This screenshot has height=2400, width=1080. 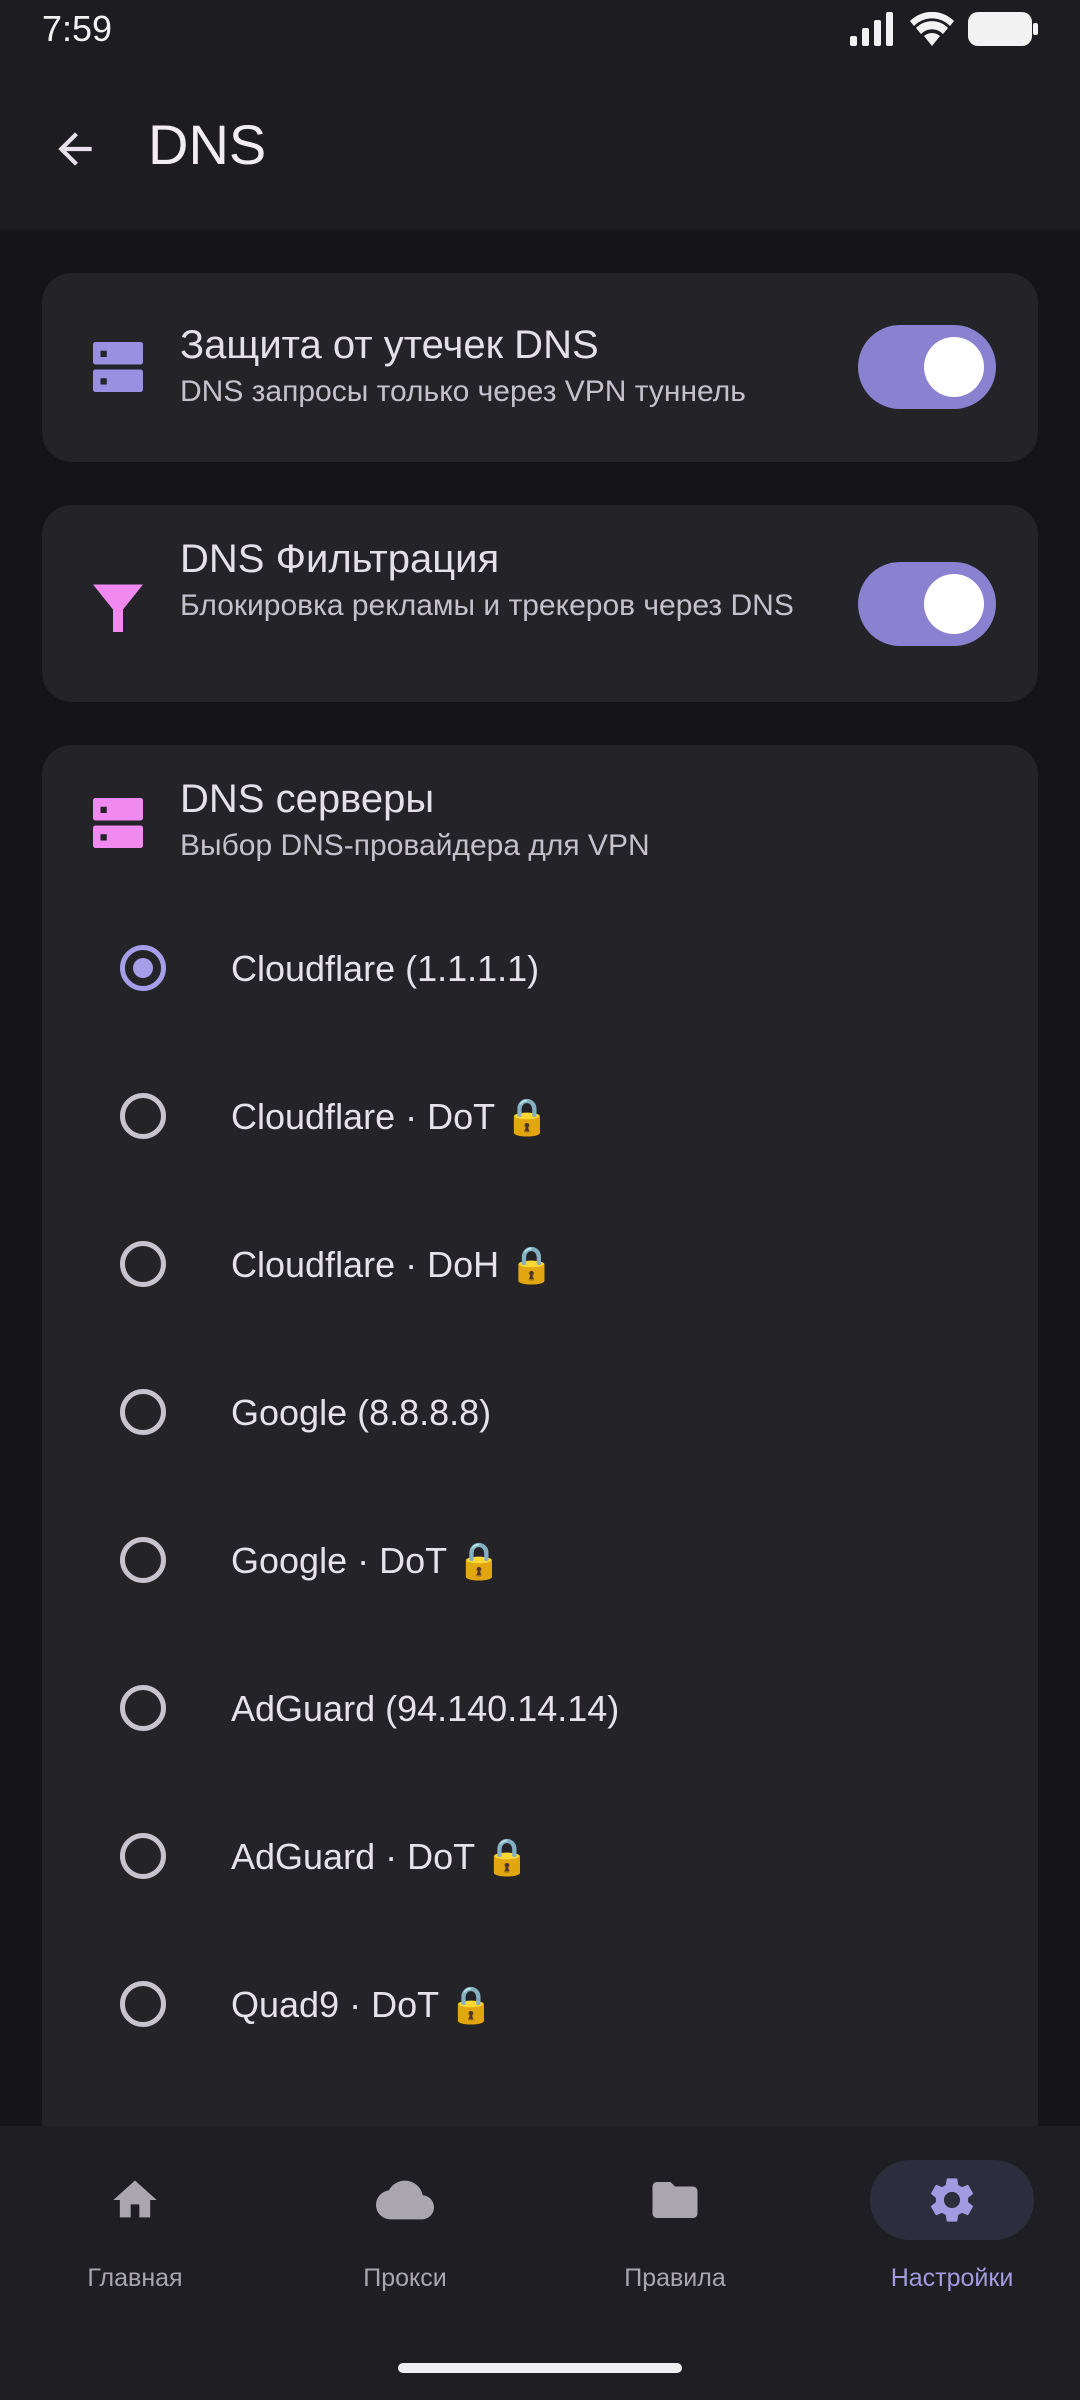 I want to click on dns-server-label: Google · DoT 🔒, so click(x=366, y=1560).